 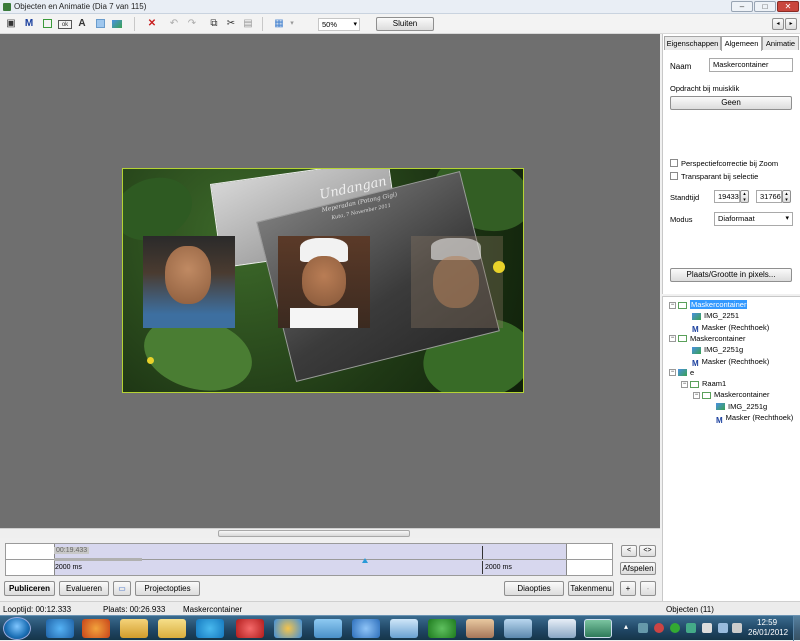 What do you see at coordinates (742, 6) in the screenshot?
I see `minimize-button: –` at bounding box center [742, 6].